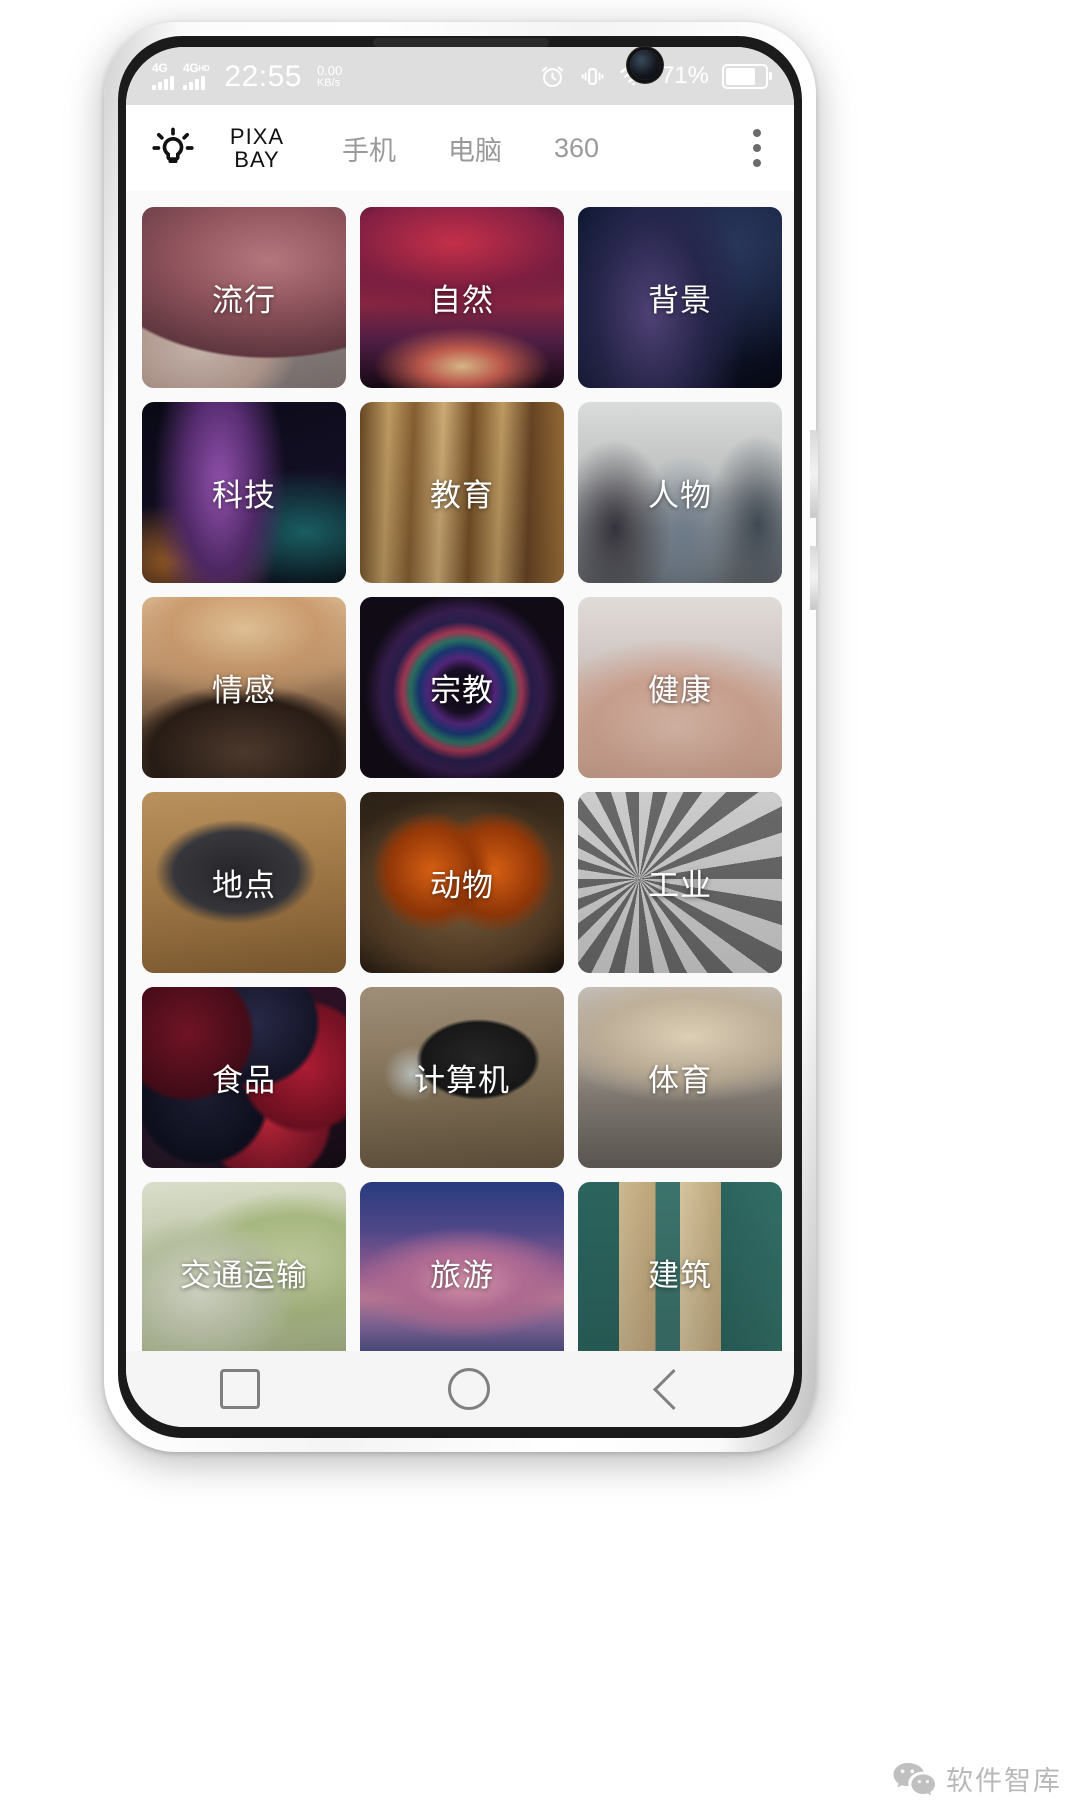 The image size is (1080, 1816). I want to click on category-tile-sports: 体育, so click(680, 1077).